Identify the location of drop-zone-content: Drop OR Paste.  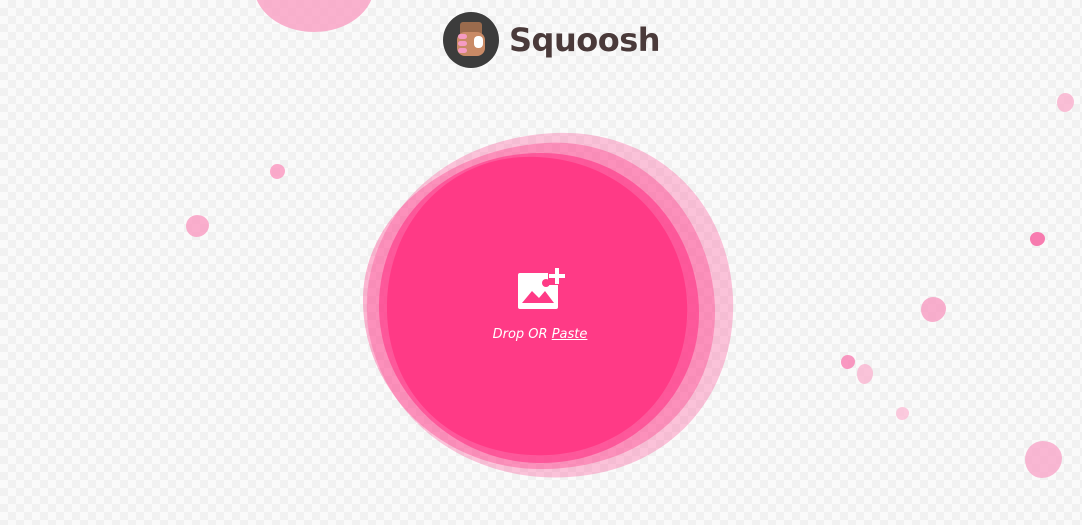
(540, 304).